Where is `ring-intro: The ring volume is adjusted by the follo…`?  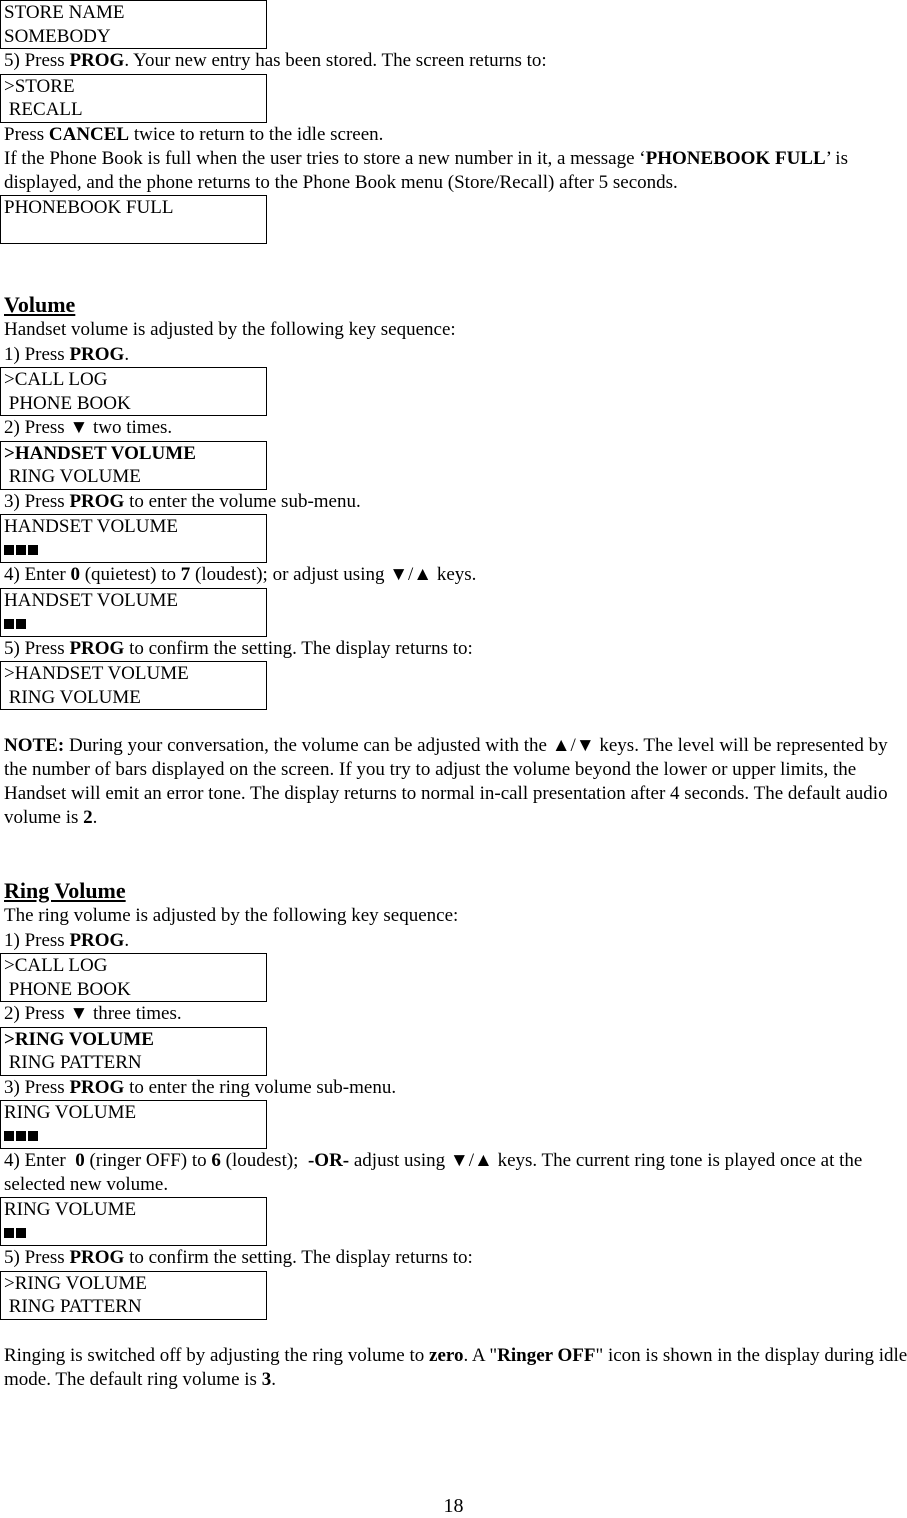
ring-intro: The ring volume is adjusted by the follo… is located at coordinates (231, 915).